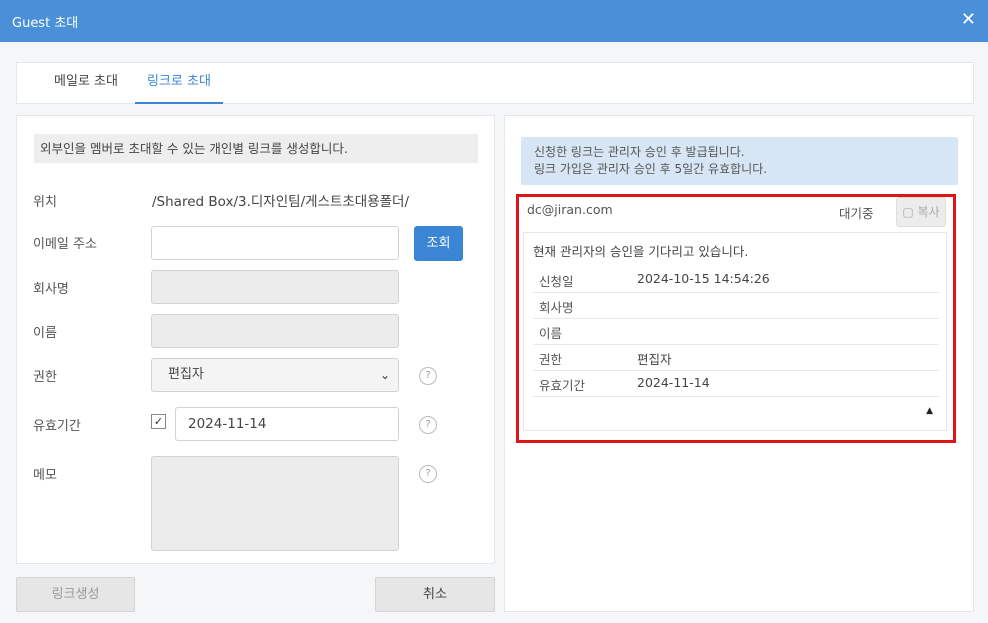 Image resolution: width=988 pixels, height=623 pixels. What do you see at coordinates (86, 83) in the screenshot?
I see `tab-invite-by-mail: 메일로 초대` at bounding box center [86, 83].